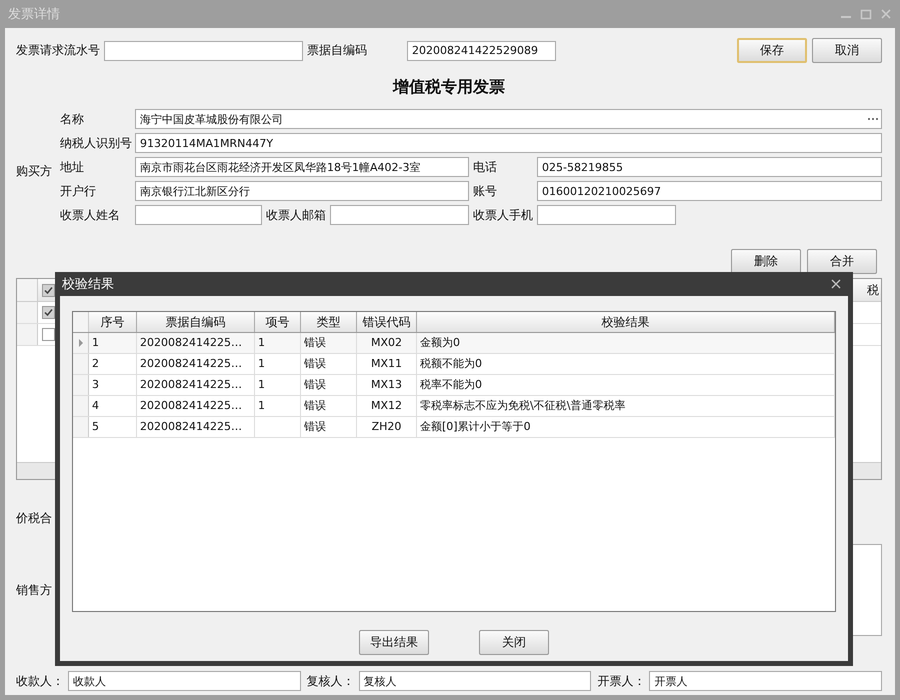 This screenshot has height=700, width=900. What do you see at coordinates (508, 119) in the screenshot?
I see `input-field: 海宁中国皮革城股份有限公司` at bounding box center [508, 119].